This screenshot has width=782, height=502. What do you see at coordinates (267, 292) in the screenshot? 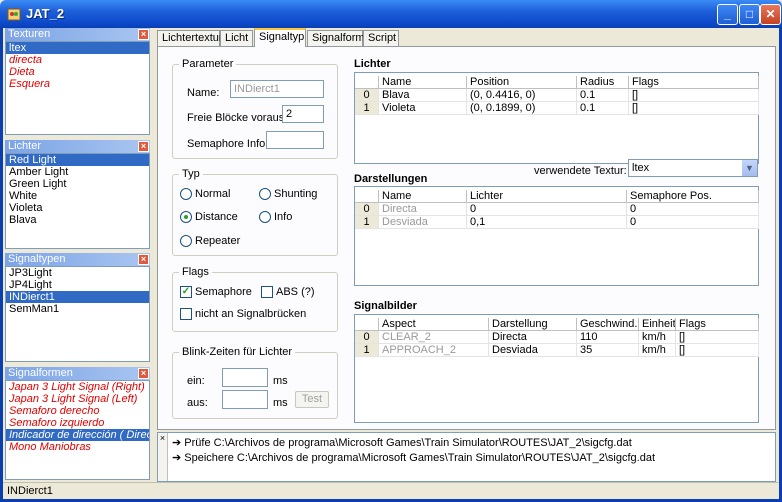
I see `abs-checkbox` at bounding box center [267, 292].